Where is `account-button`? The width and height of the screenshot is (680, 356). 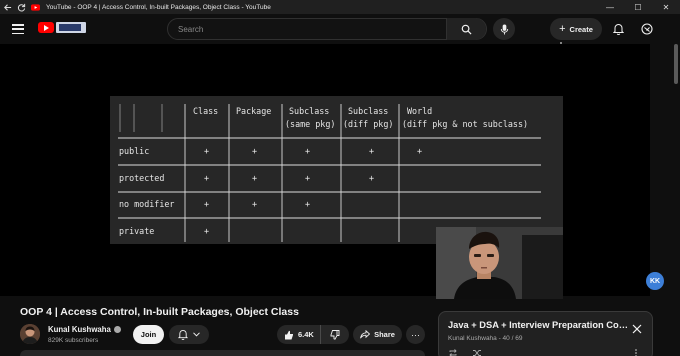 account-button is located at coordinates (647, 29).